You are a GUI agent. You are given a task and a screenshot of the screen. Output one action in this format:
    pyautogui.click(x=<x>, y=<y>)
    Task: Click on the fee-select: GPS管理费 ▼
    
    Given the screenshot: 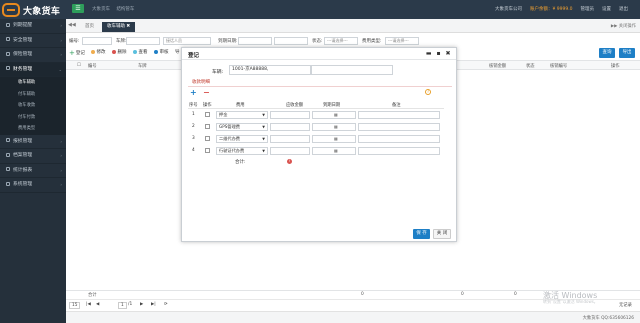 What is the action you would take?
    pyautogui.click(x=242, y=127)
    